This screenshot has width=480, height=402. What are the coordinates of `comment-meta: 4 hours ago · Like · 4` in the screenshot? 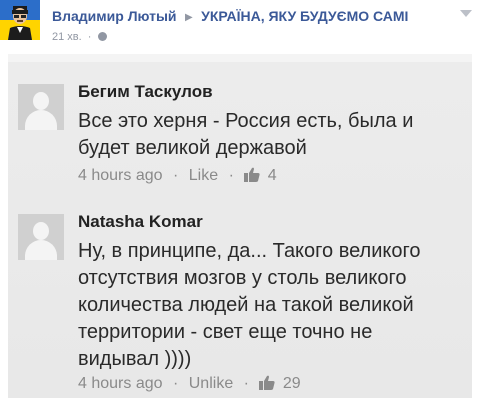 It's located at (177, 176).